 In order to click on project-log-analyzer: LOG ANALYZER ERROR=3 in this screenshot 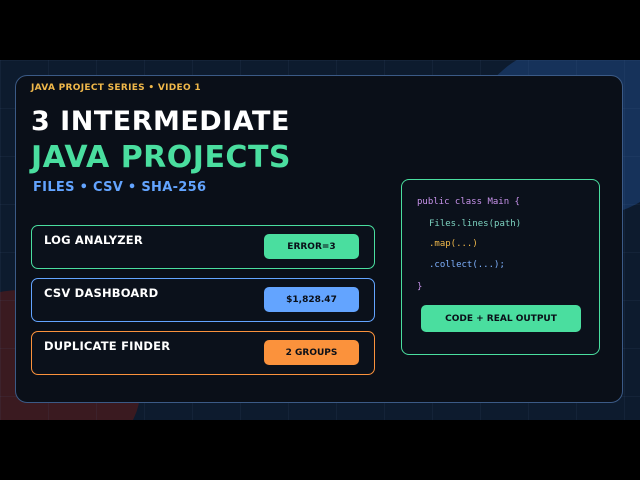, I will do `click(203, 247)`.